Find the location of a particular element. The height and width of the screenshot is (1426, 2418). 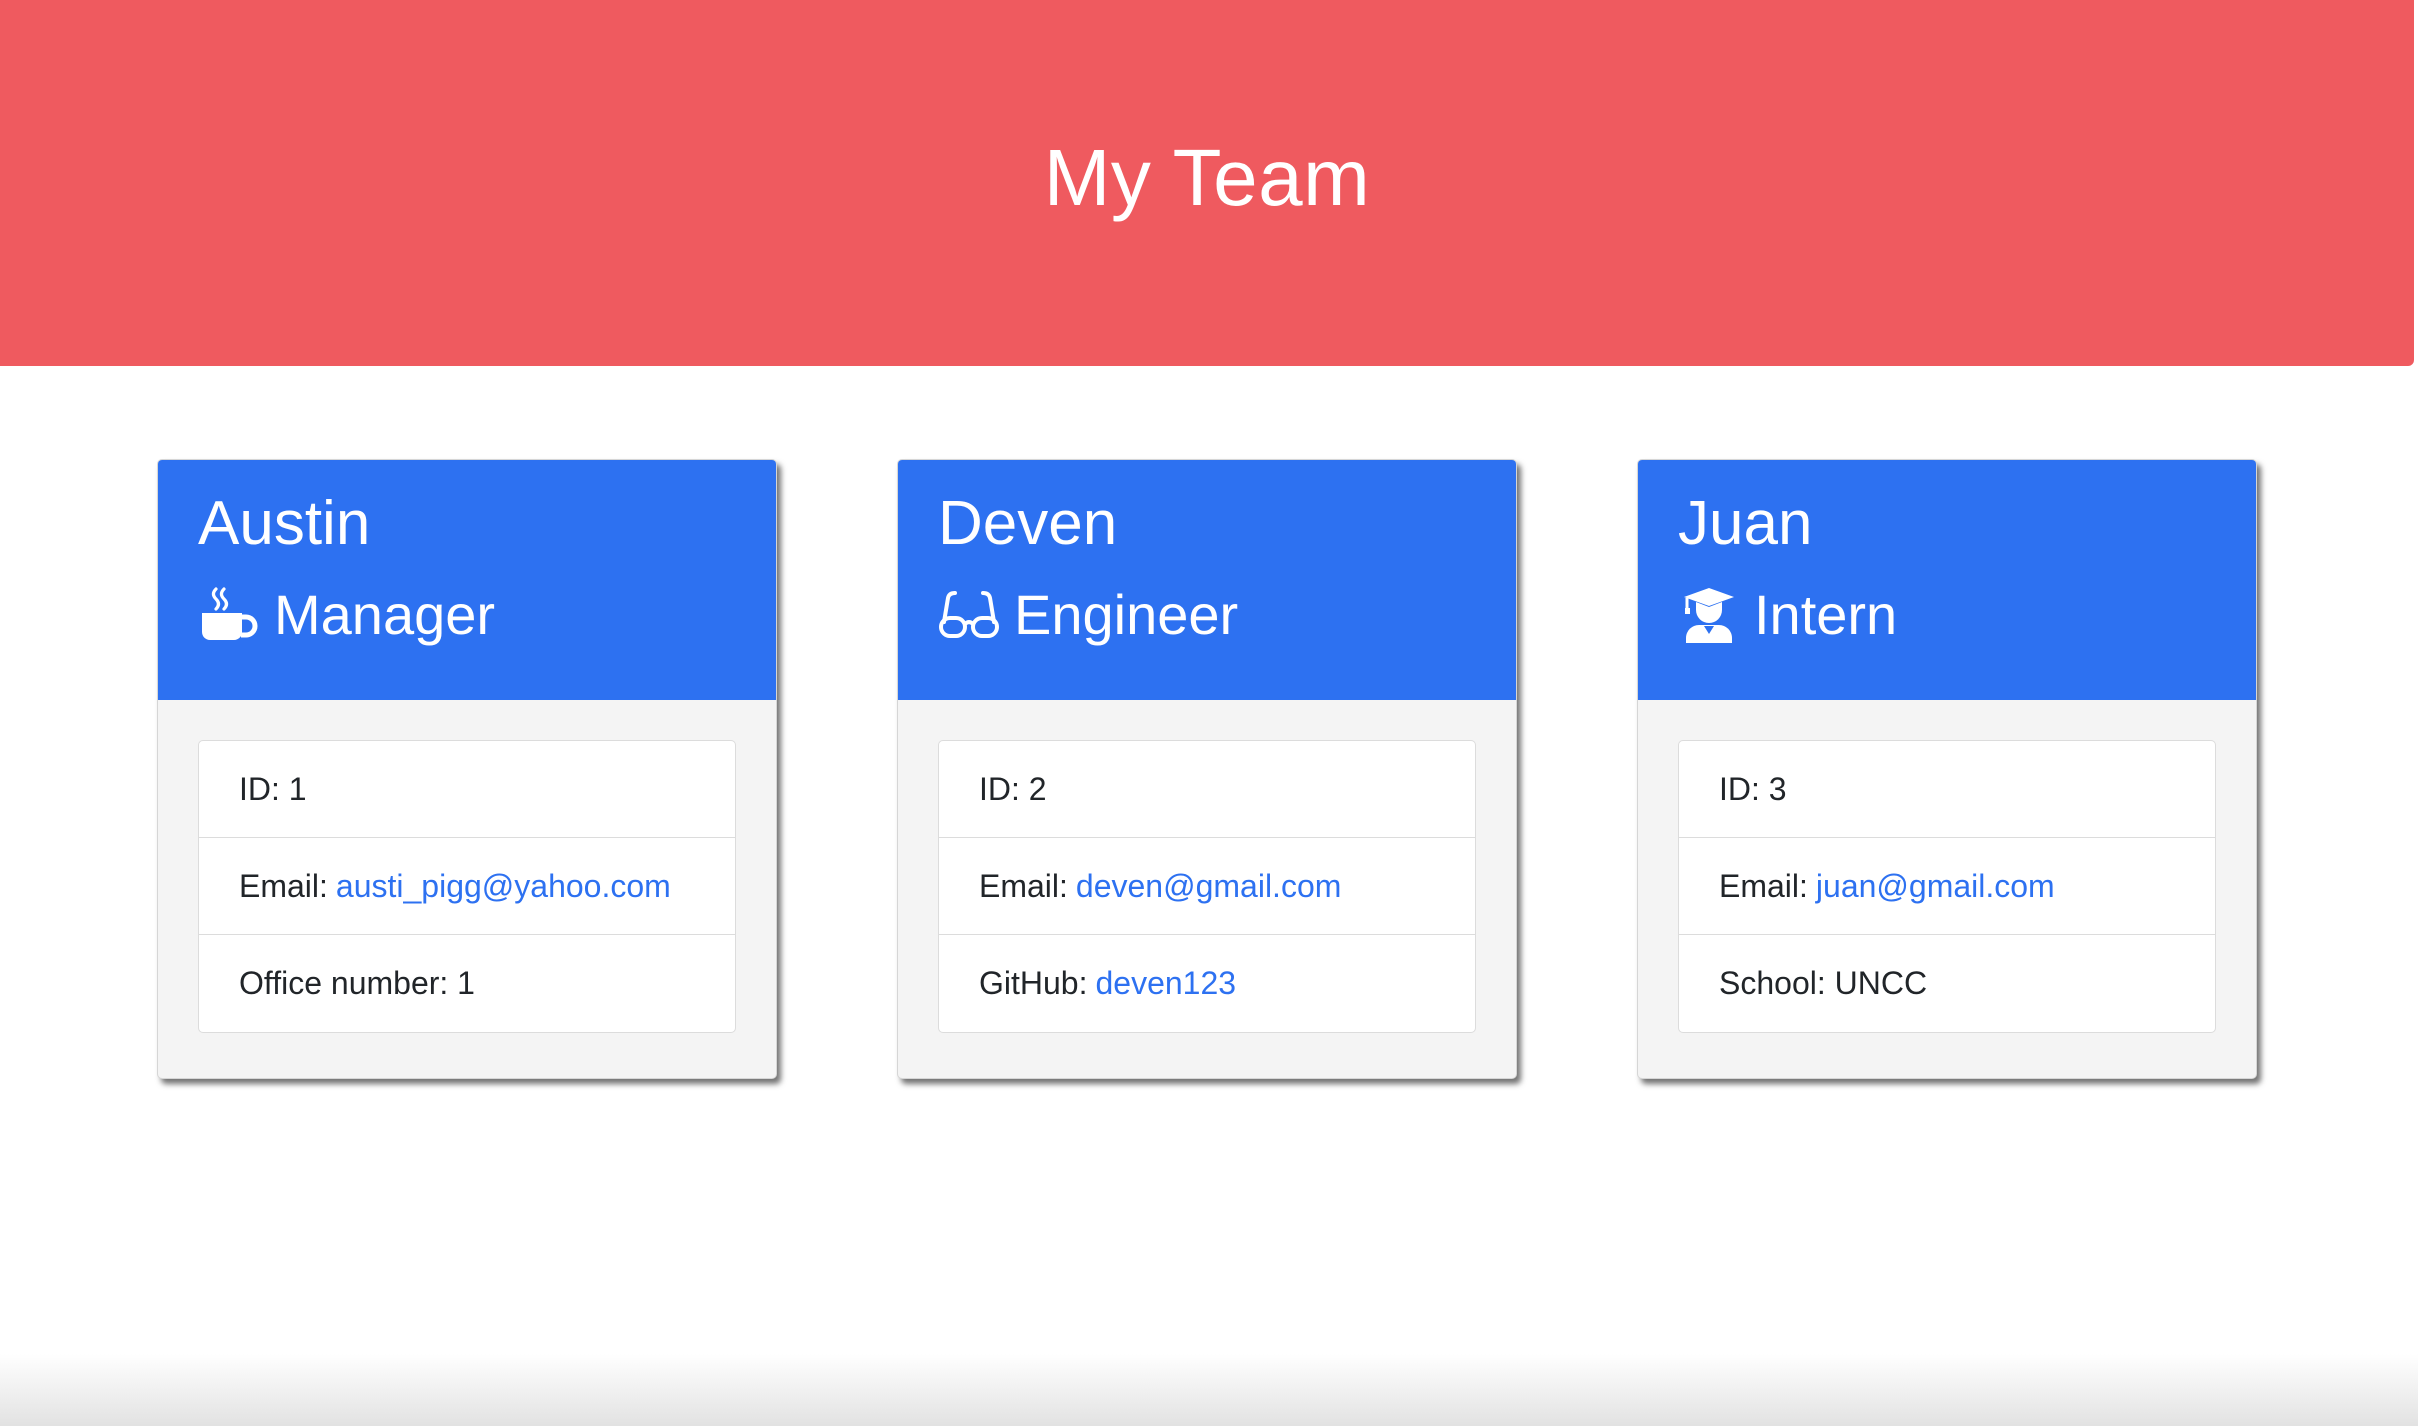

school-value: UNCC is located at coordinates (1881, 983).